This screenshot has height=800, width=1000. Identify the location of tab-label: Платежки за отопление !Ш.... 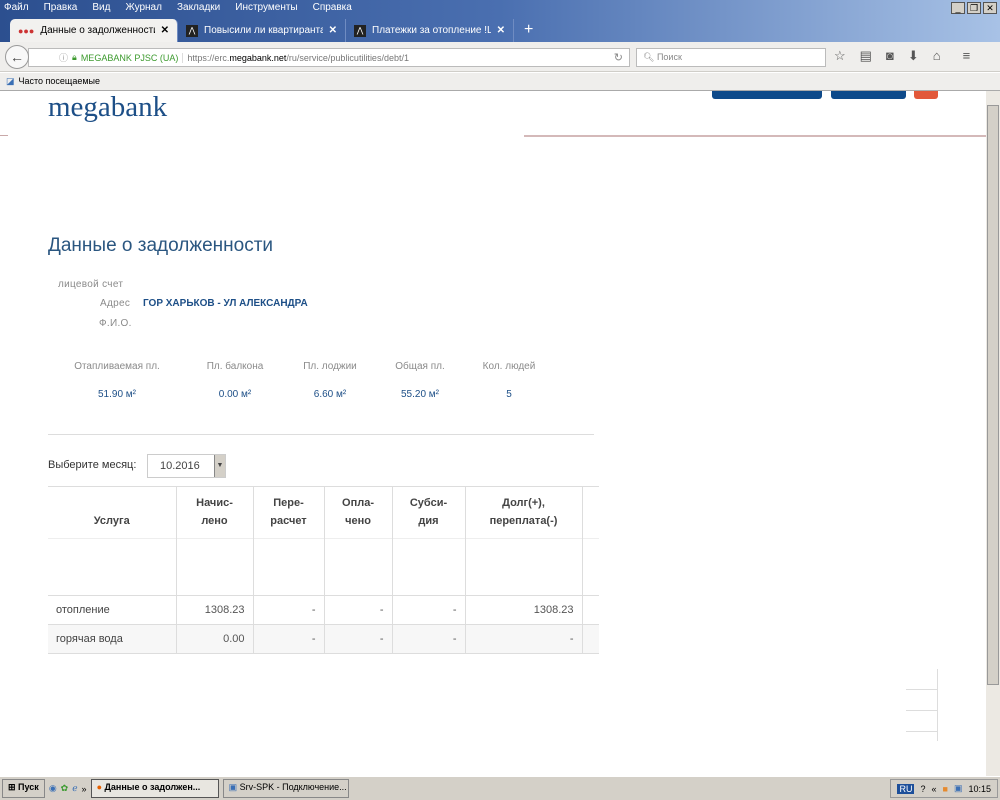
(431, 30).